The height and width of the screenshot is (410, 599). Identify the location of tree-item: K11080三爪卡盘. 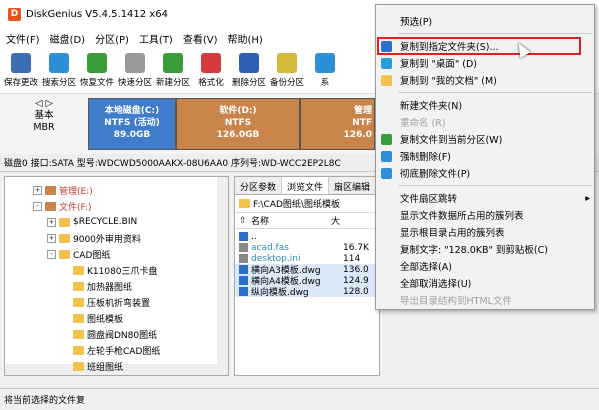
(109, 270).